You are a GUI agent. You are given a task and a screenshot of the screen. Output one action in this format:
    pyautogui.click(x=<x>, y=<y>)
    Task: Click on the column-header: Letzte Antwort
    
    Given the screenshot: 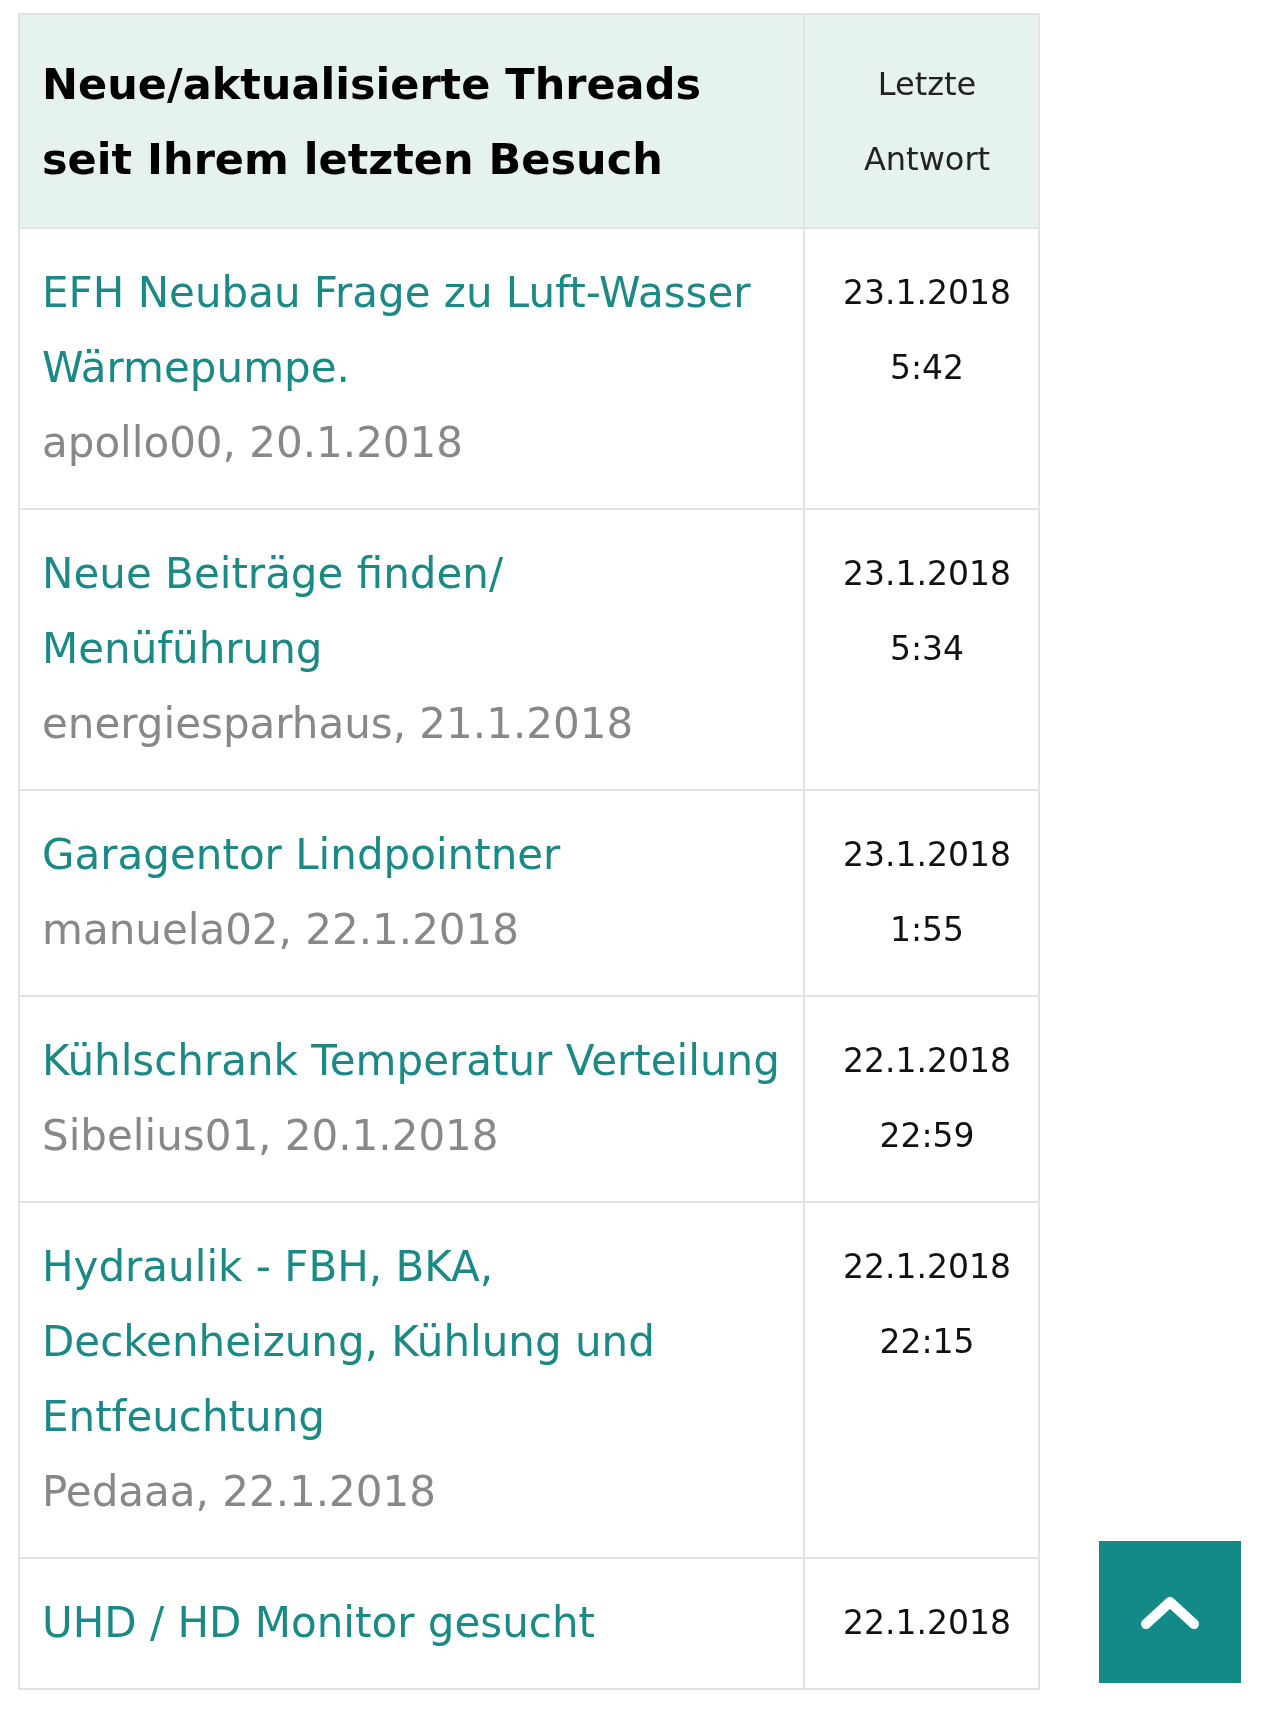 What is the action you would take?
    pyautogui.click(x=927, y=122)
    